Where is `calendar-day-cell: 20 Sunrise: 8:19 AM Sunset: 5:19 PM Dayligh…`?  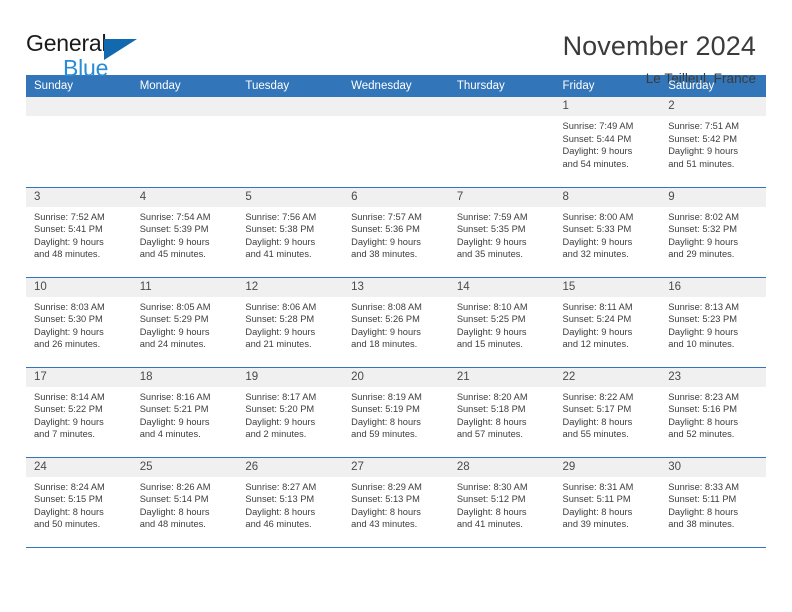 calendar-day-cell: 20 Sunrise: 8:19 AM Sunset: 5:19 PM Dayligh… is located at coordinates (396, 412).